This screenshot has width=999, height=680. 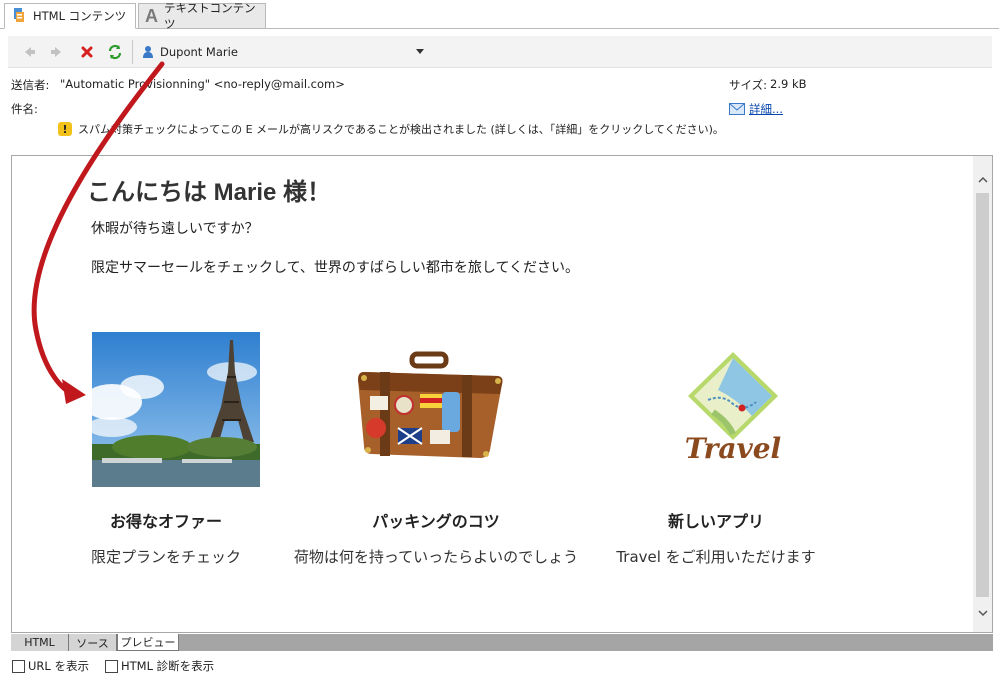 I want to click on packing-card: パッキングのコツ 荷物は何を持っていったらよいのでしょう, so click(x=436, y=452).